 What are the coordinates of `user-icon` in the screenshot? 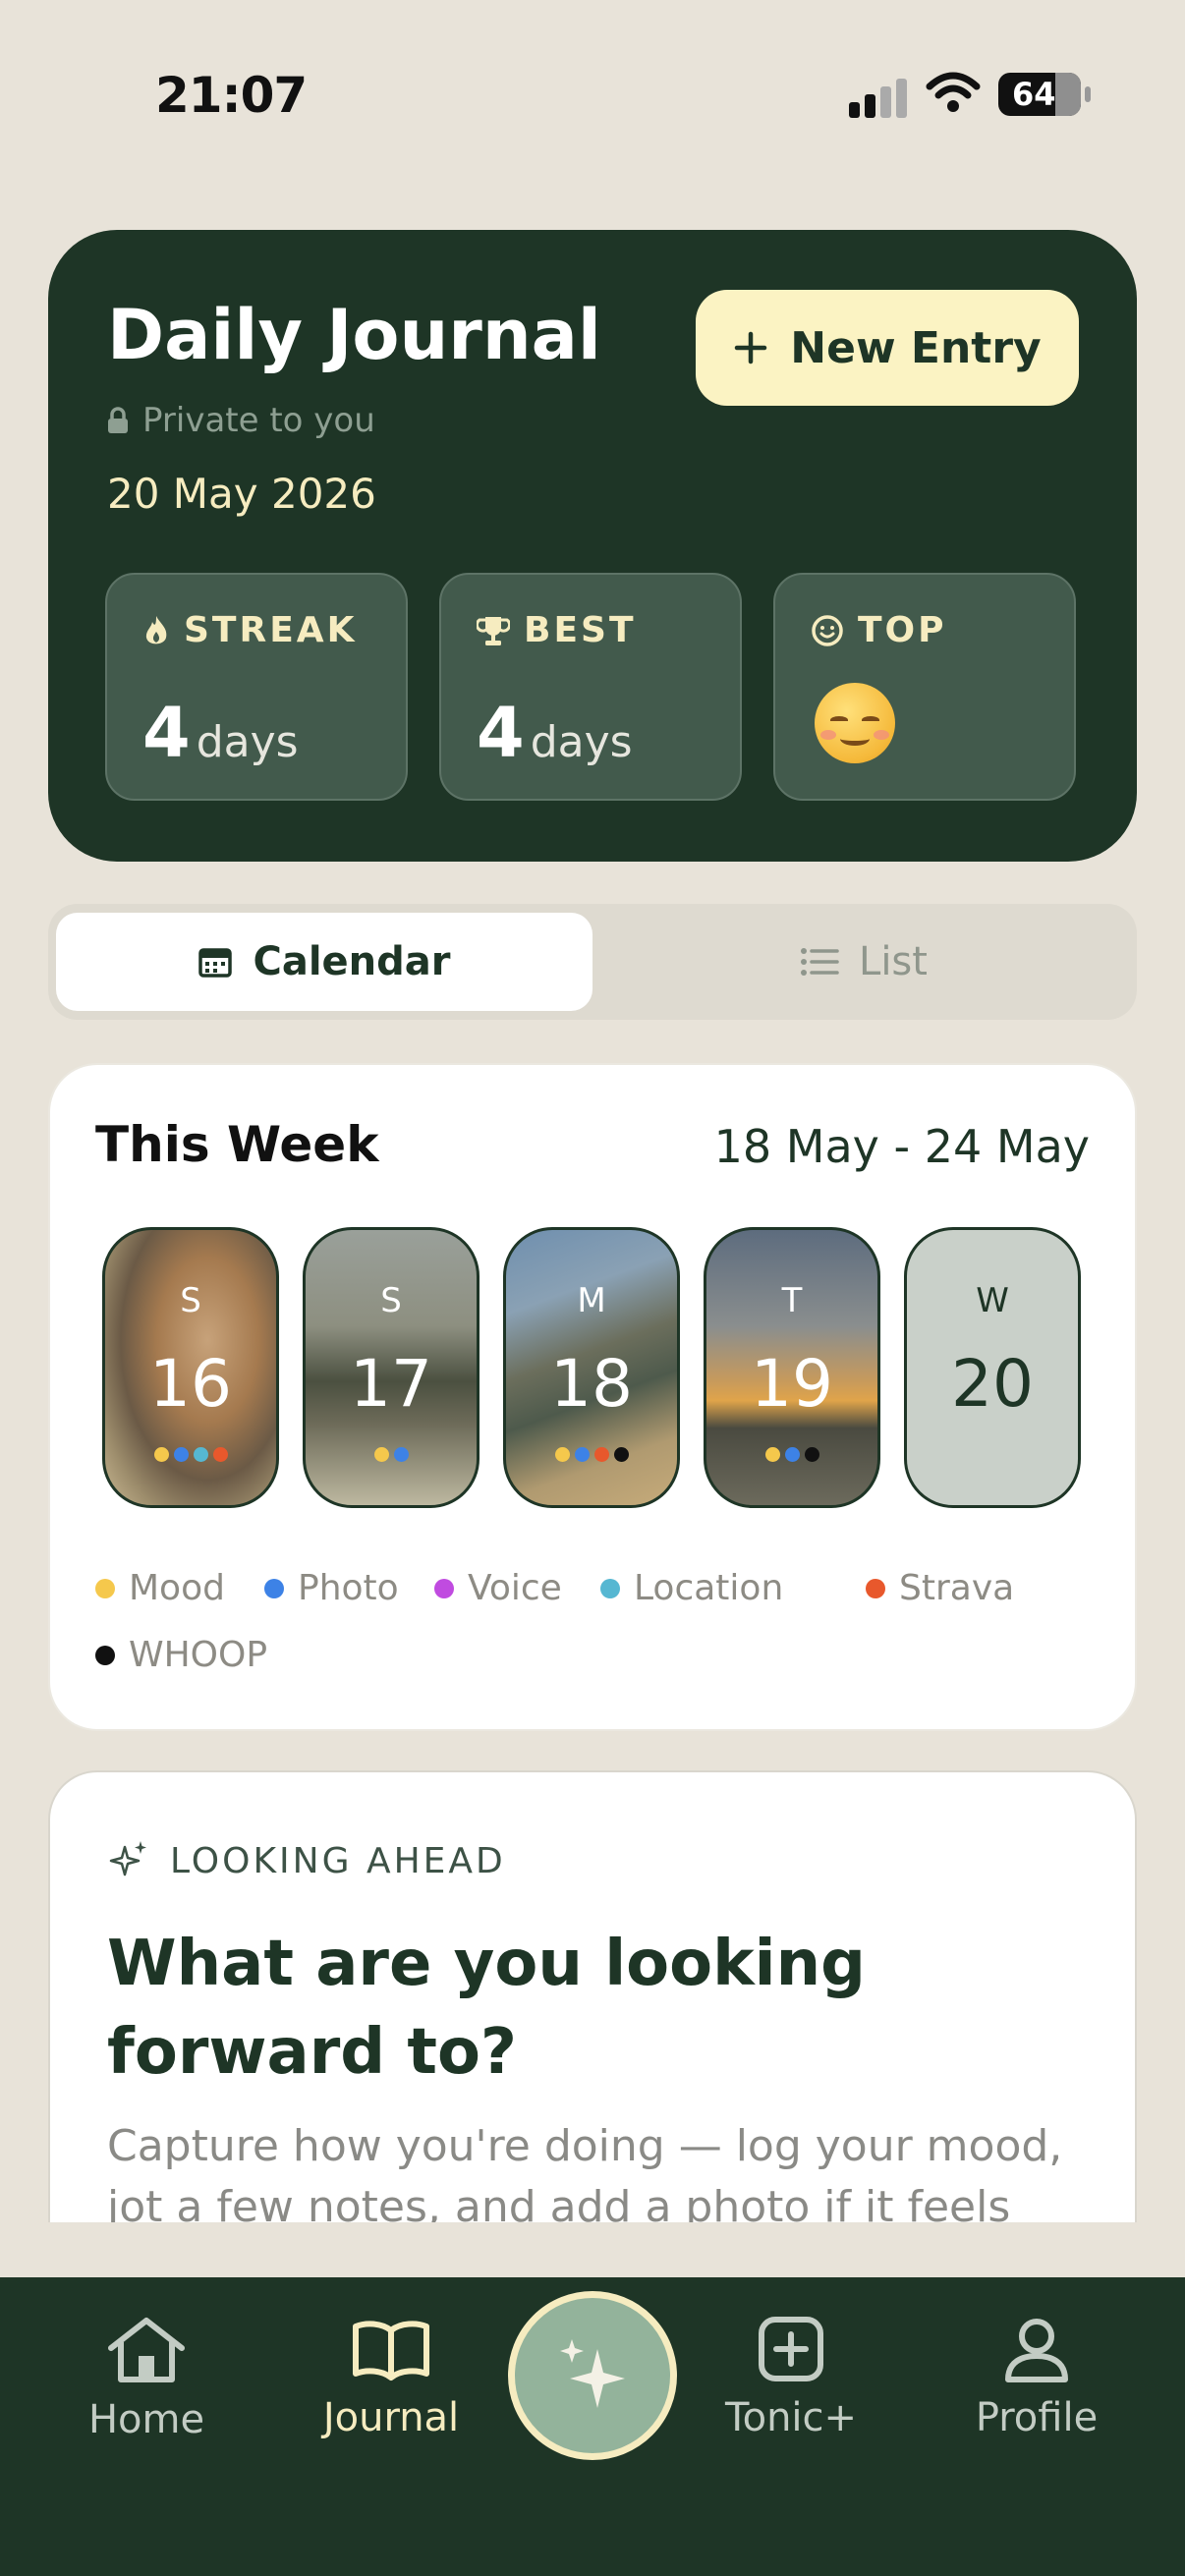 It's located at (1037, 2350).